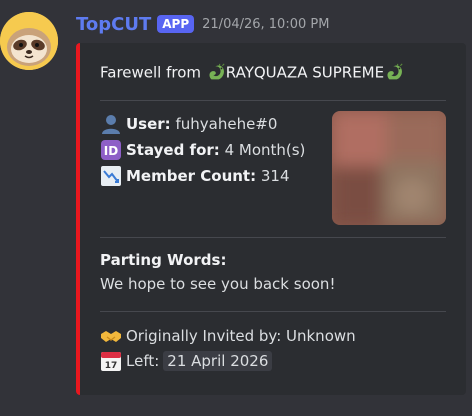 The height and width of the screenshot is (416, 472). What do you see at coordinates (163, 260) in the screenshot?
I see `parting-words-title: Parting Words:` at bounding box center [163, 260].